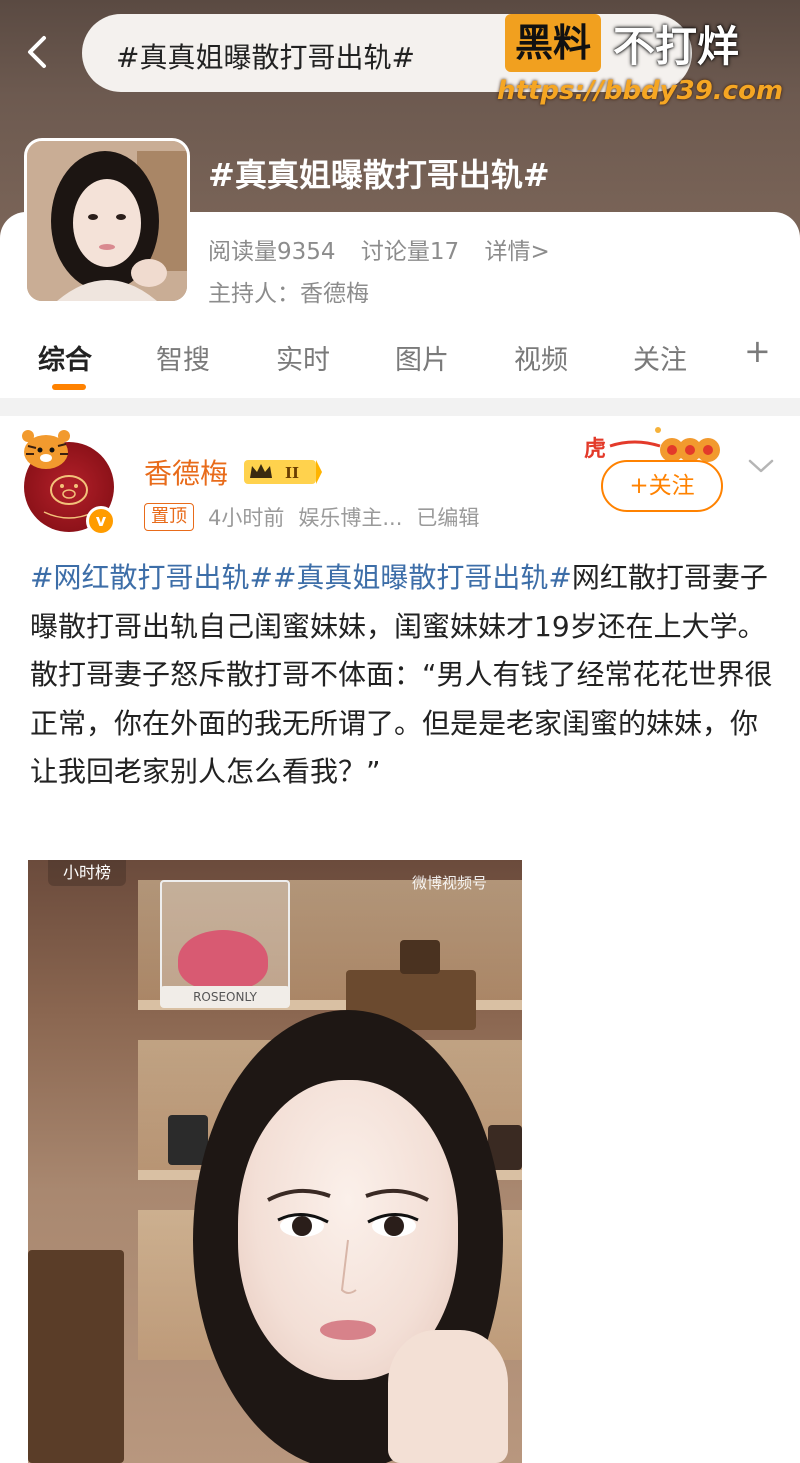  Describe the element at coordinates (183, 357) in the screenshot. I see `tab-smart-search: 智搜` at that location.